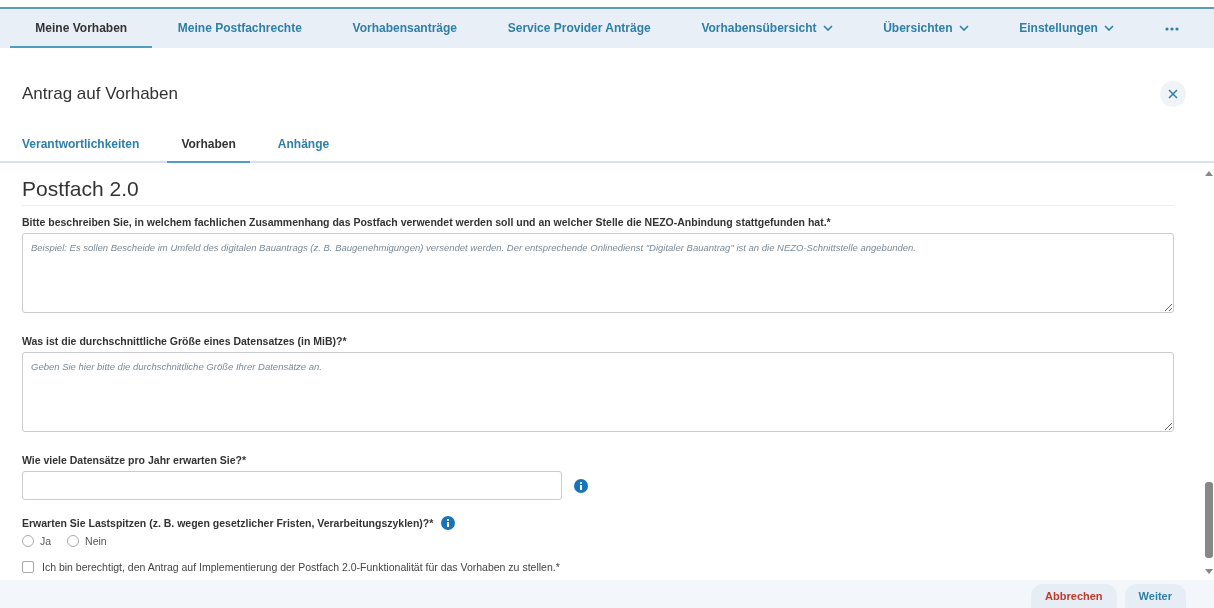  I want to click on section-title: Postfach 2.0, so click(598, 191).